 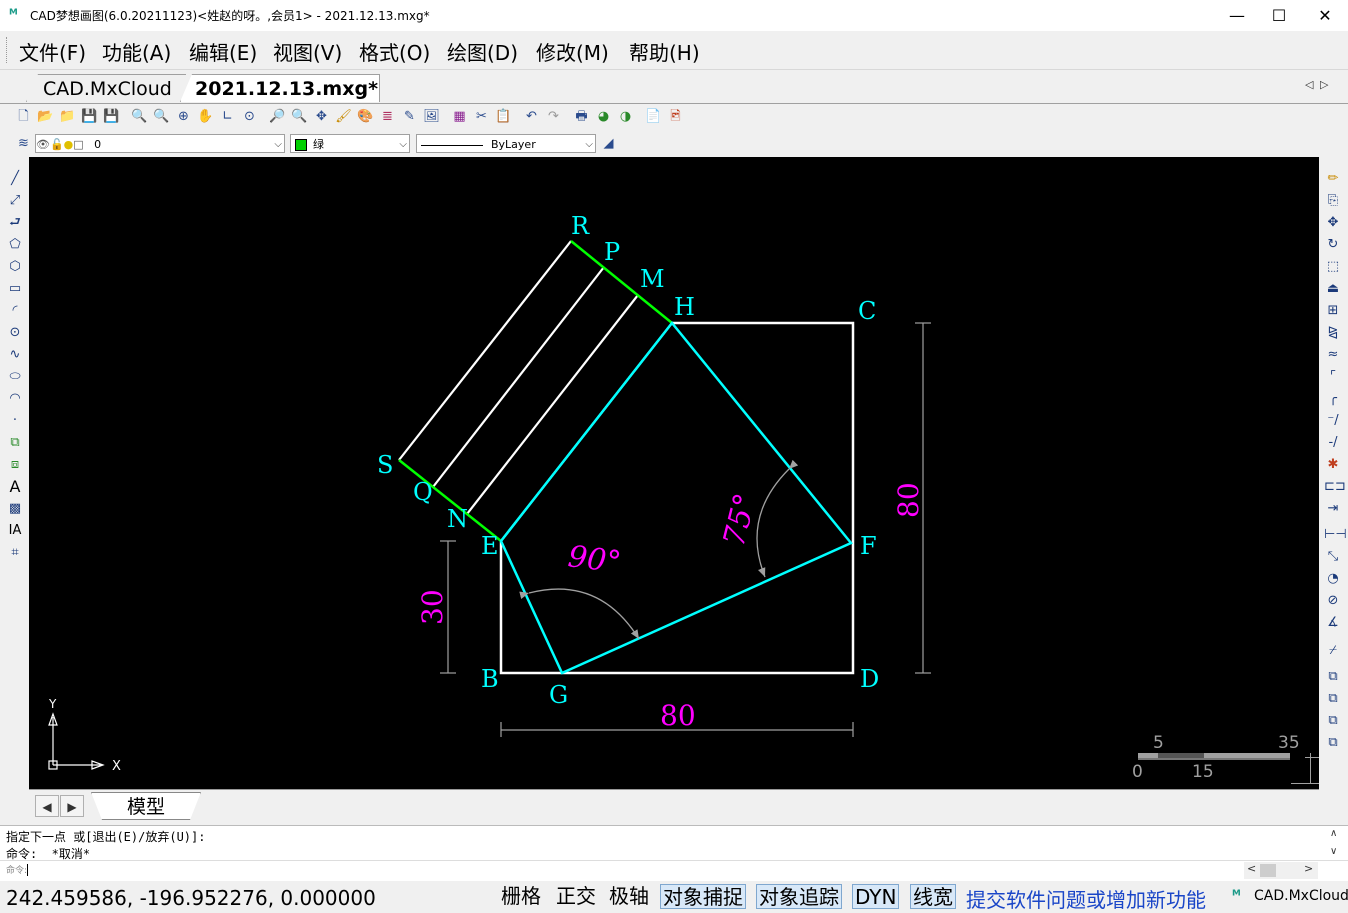 I want to click on zoom-realtime-icon: 🔍, so click(x=139, y=116).